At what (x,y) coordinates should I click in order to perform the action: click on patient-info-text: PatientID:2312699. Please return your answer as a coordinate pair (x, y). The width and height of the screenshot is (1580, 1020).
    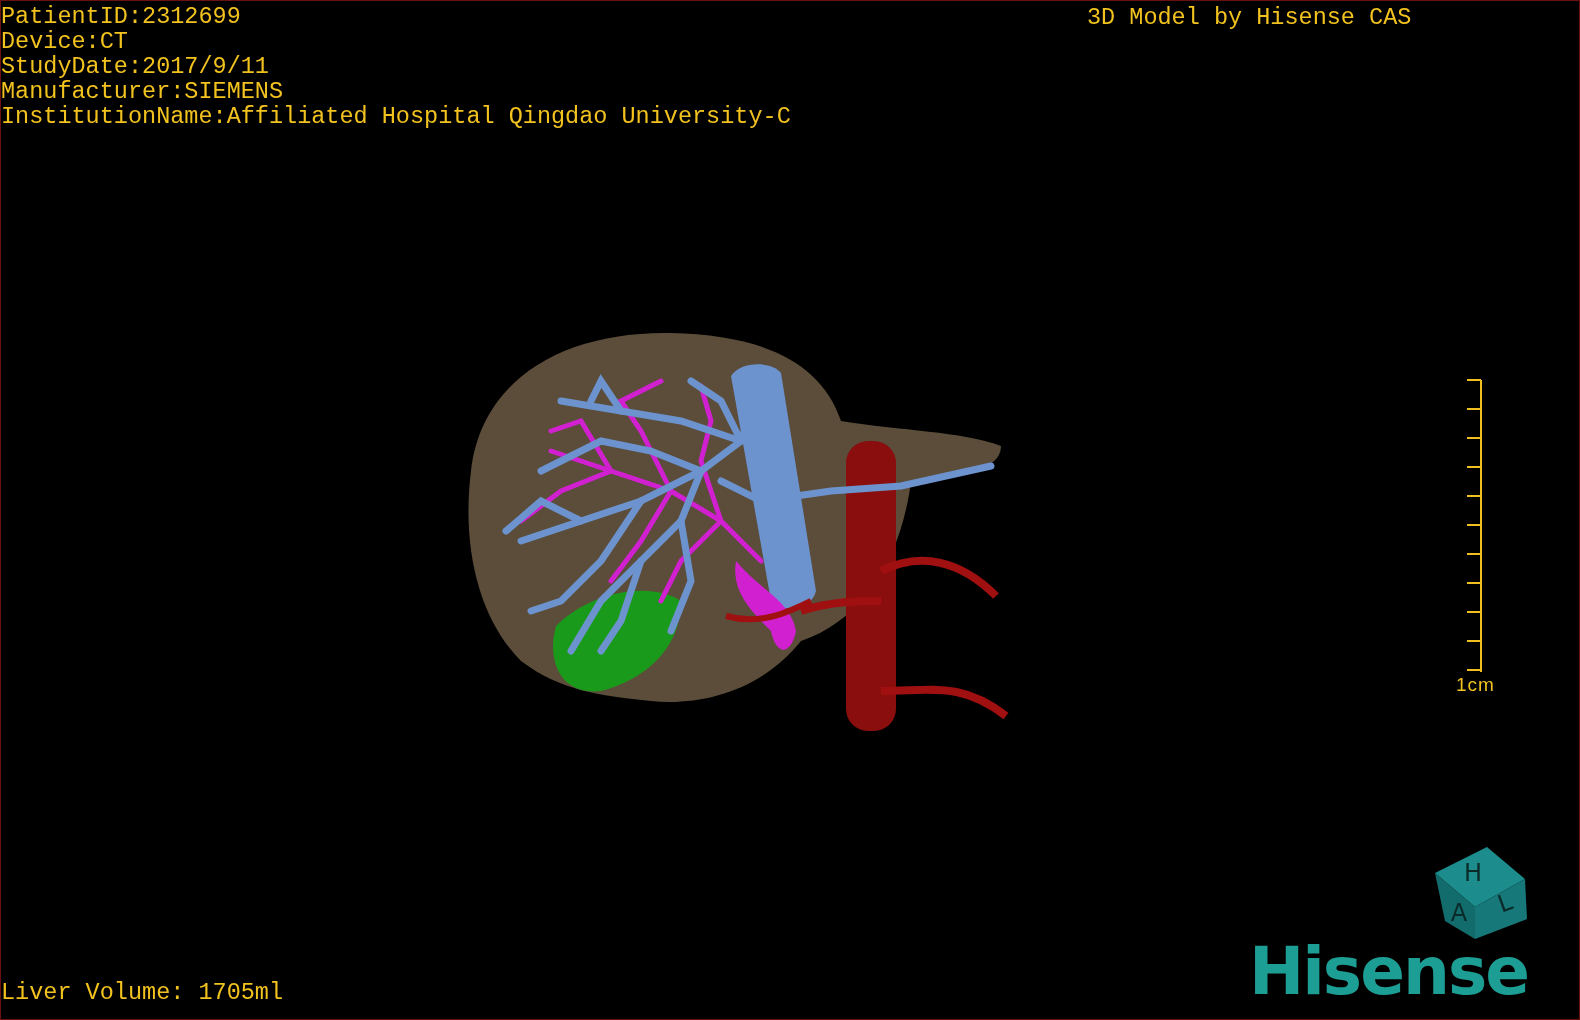
    Looking at the image, I should click on (121, 16).